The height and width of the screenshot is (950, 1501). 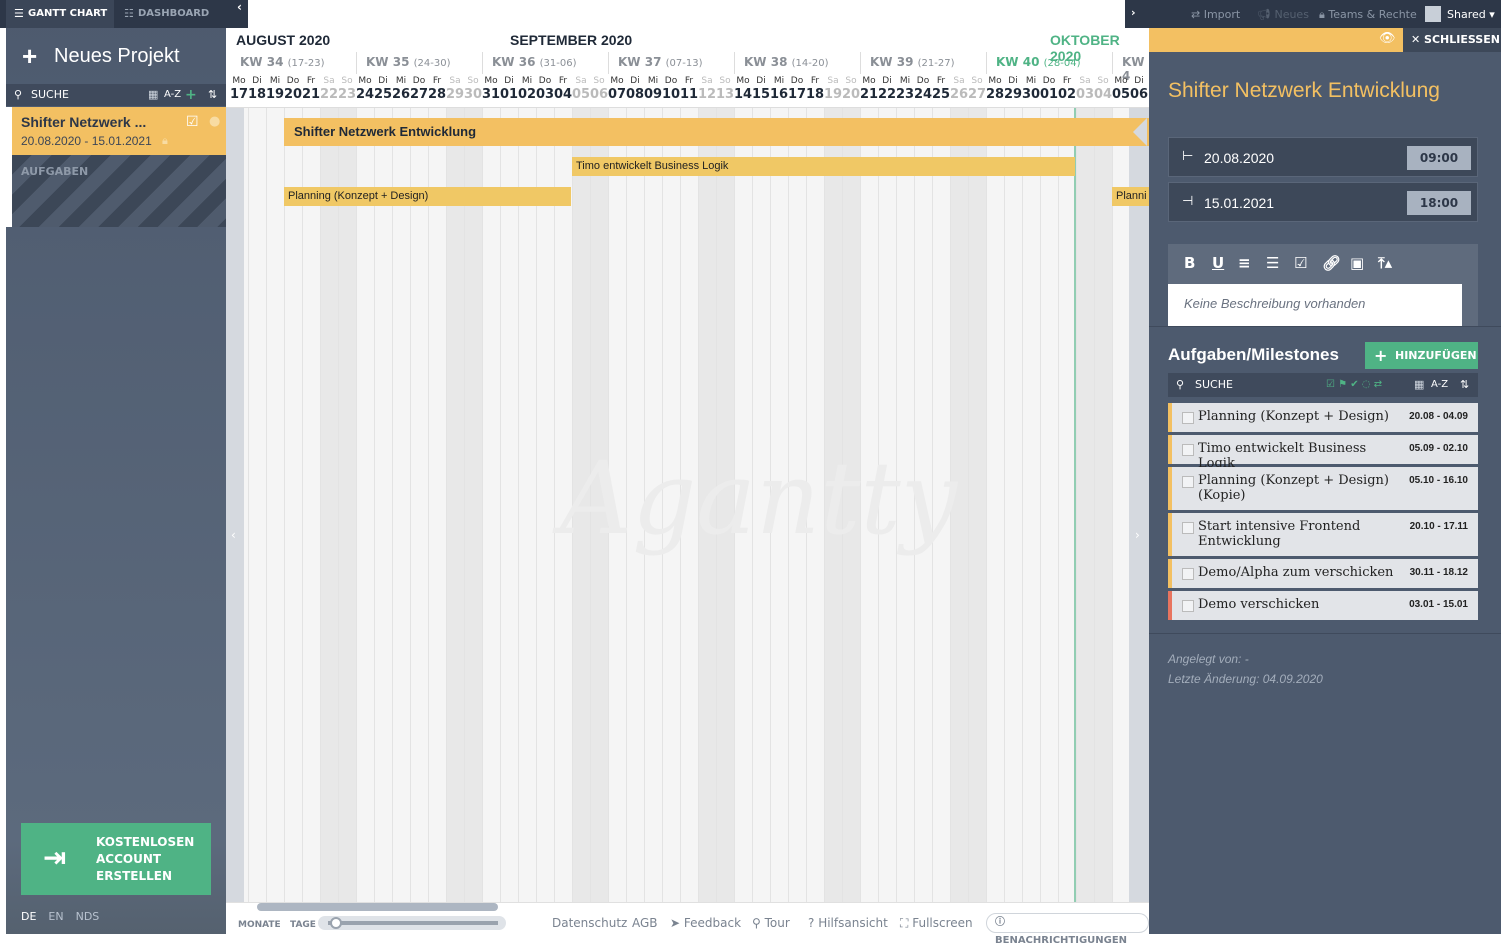 What do you see at coordinates (1067, 929) in the screenshot?
I see `notifications-button: ⓘ BENACHRICHTIGUNGEN` at bounding box center [1067, 929].